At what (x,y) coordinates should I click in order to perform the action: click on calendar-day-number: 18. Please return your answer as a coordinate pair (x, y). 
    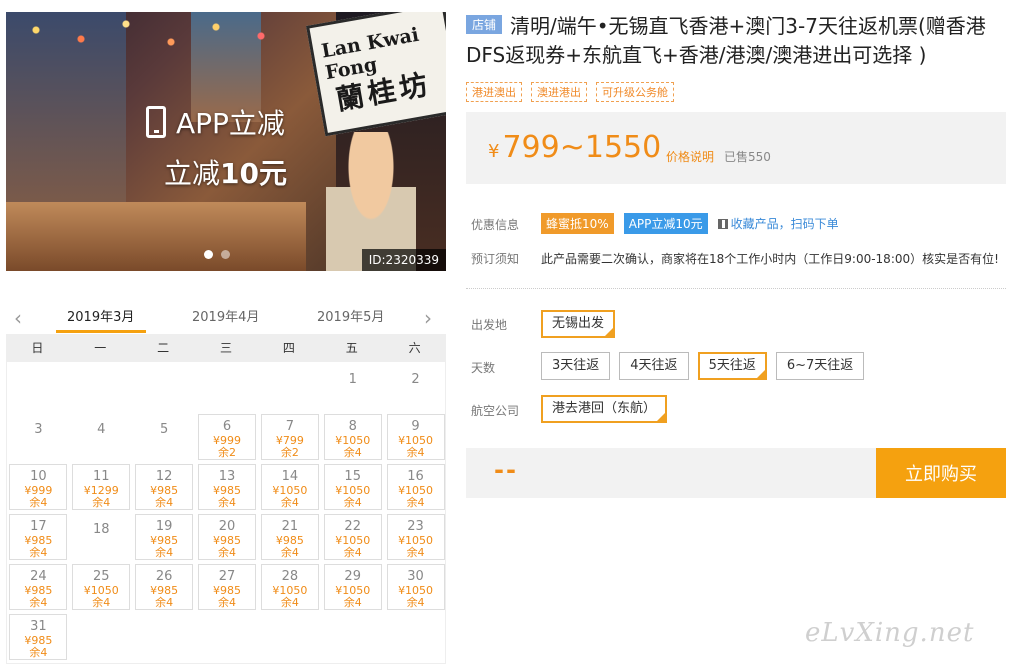
    Looking at the image, I should click on (101, 529).